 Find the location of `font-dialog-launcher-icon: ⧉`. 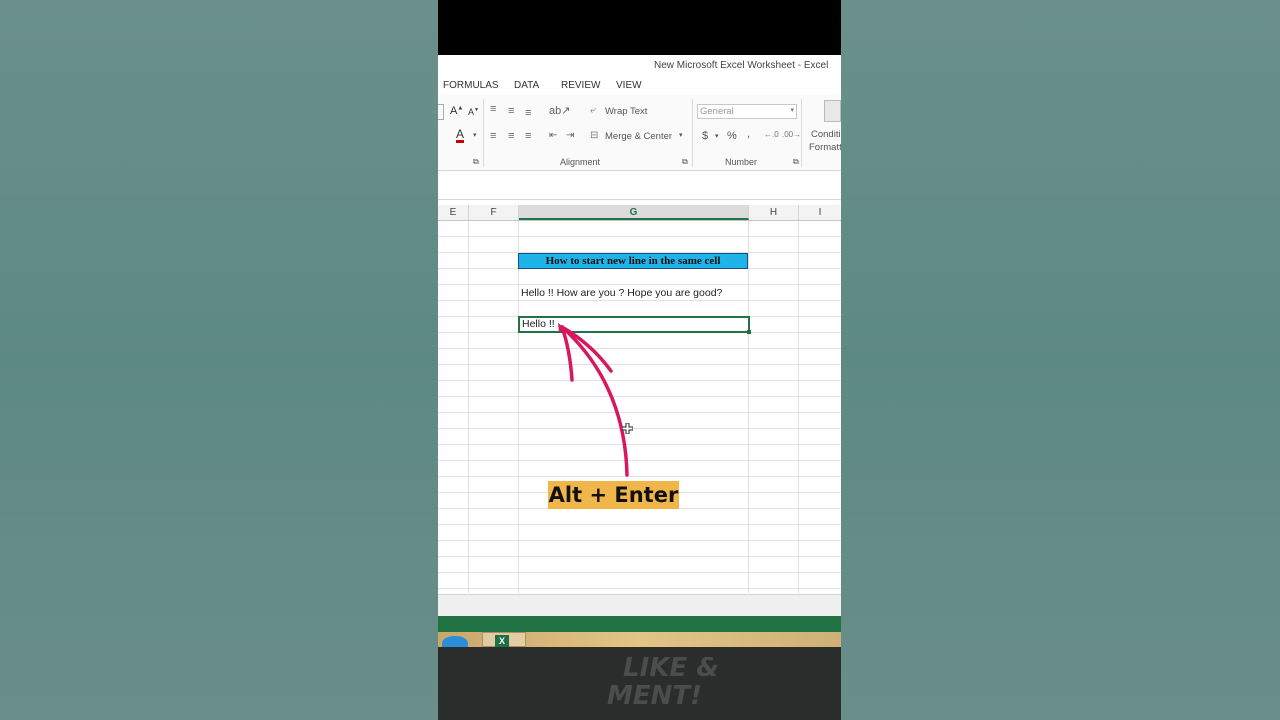

font-dialog-launcher-icon: ⧉ is located at coordinates (476, 162).